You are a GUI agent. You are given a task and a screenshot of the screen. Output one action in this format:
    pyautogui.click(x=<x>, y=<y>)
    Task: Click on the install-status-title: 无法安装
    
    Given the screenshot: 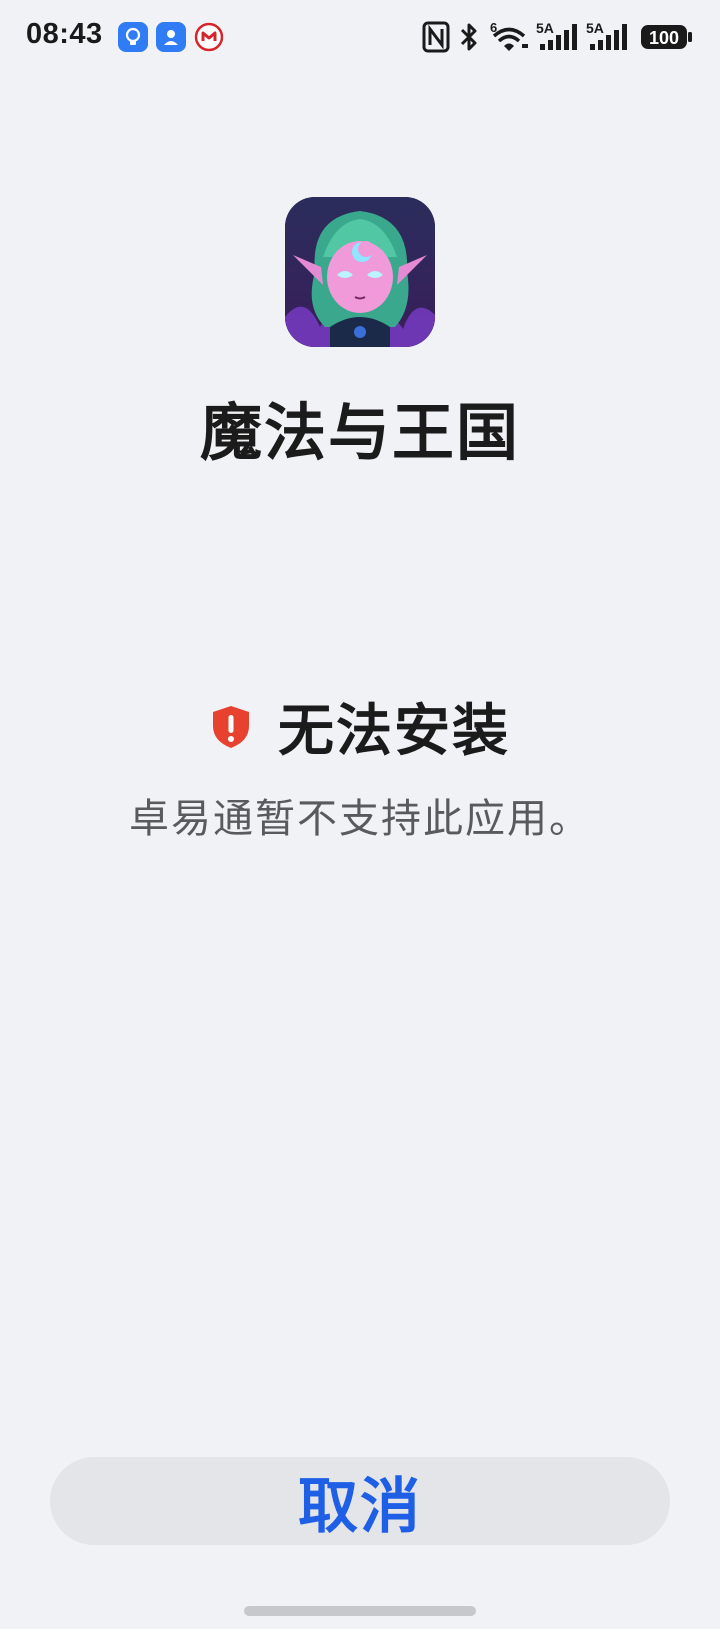 What is the action you would take?
    pyautogui.click(x=394, y=731)
    